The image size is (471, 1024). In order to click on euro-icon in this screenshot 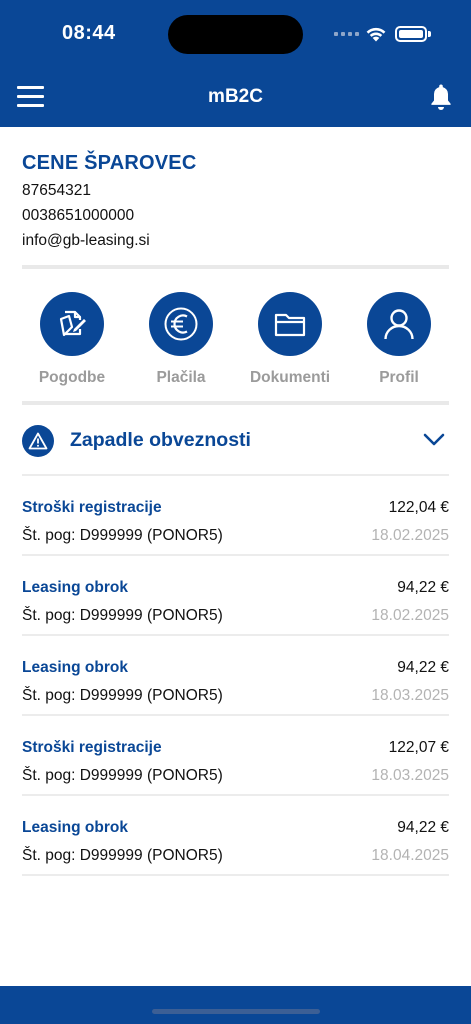, I will do `click(181, 324)`.